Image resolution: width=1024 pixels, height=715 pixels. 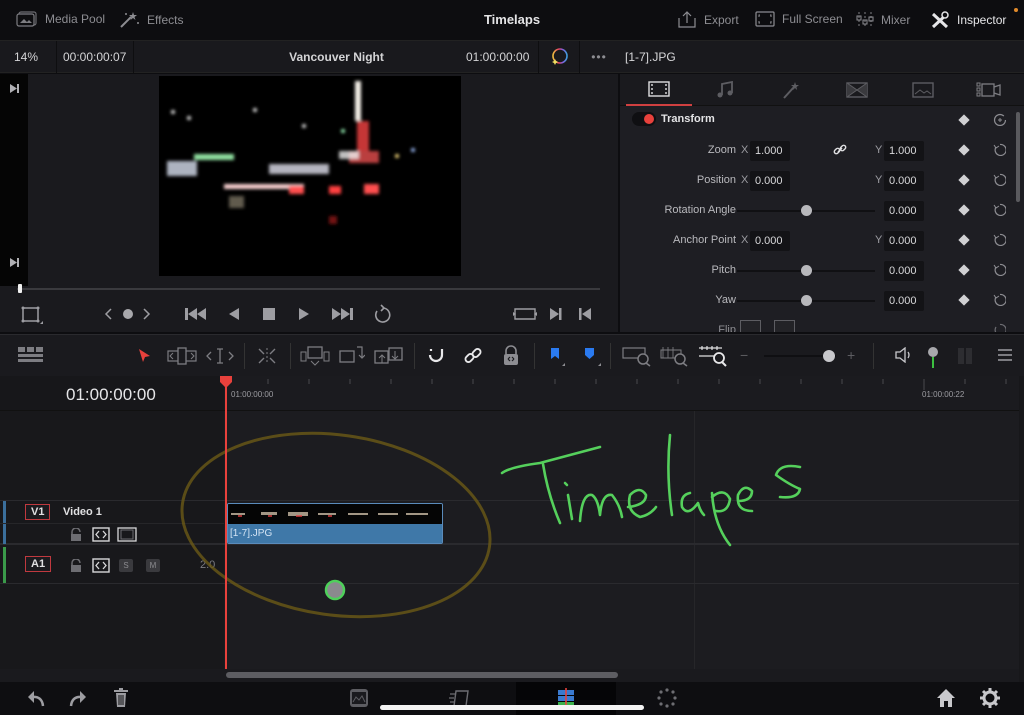 I want to click on keyframe-diamond-icon, so click(x=964, y=120).